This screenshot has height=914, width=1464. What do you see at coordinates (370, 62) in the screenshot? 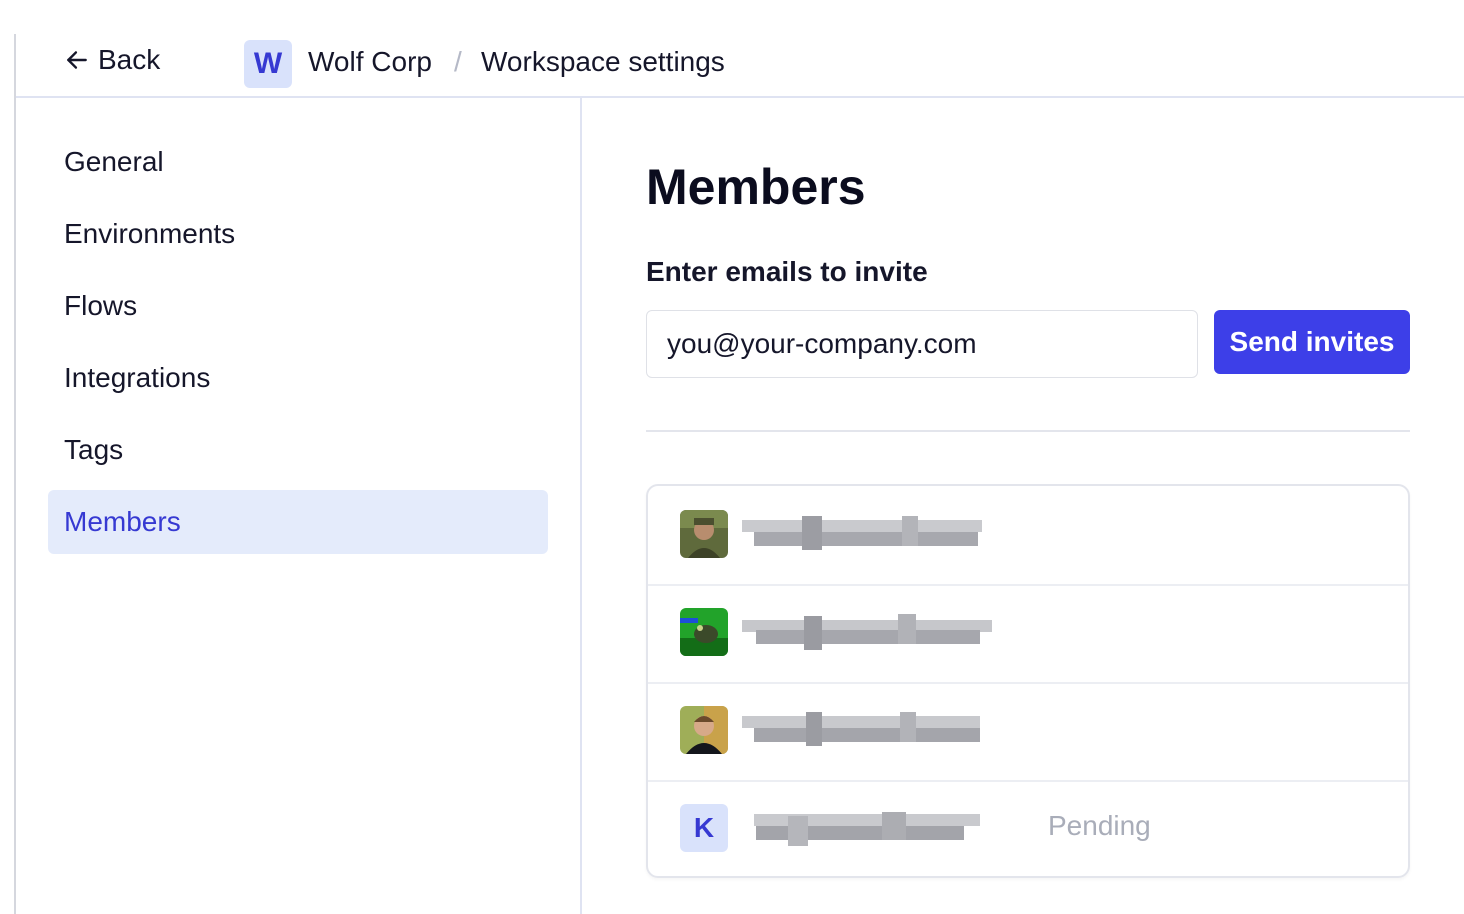
I see `breadcrumb-workspace: Wolf Corp` at bounding box center [370, 62].